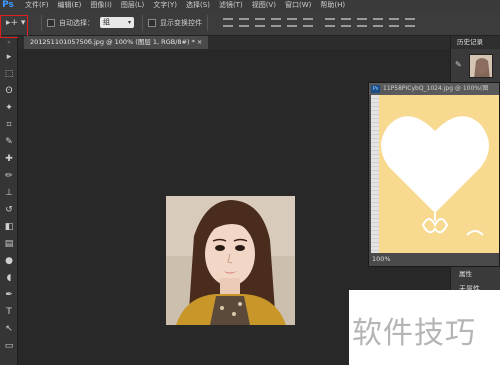 The image size is (500, 365). I want to click on floating-window-title: 11P58PICybQ_1024.jpg @ 100%(图, so click(436, 88).